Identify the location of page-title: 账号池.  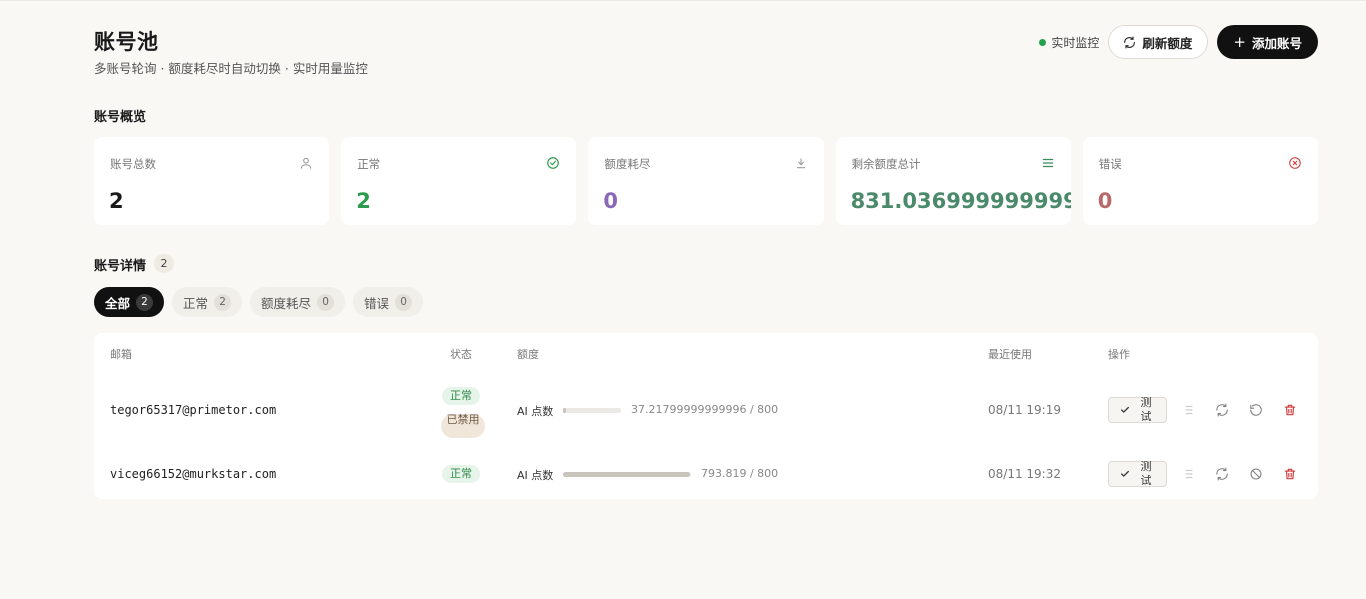
(126, 42).